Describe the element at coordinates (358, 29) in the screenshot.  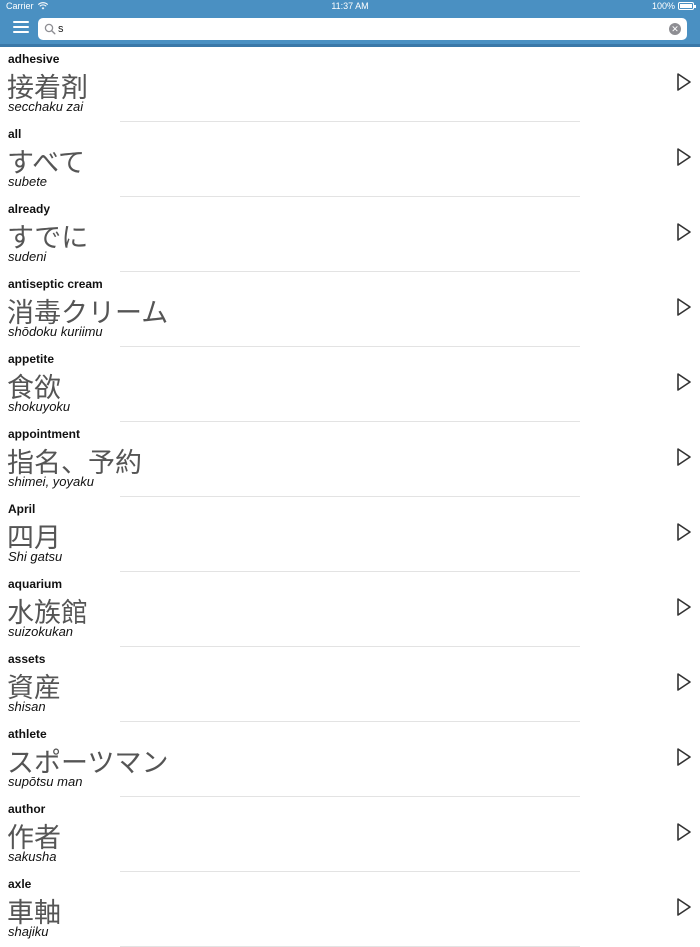
I see `search-input` at that location.